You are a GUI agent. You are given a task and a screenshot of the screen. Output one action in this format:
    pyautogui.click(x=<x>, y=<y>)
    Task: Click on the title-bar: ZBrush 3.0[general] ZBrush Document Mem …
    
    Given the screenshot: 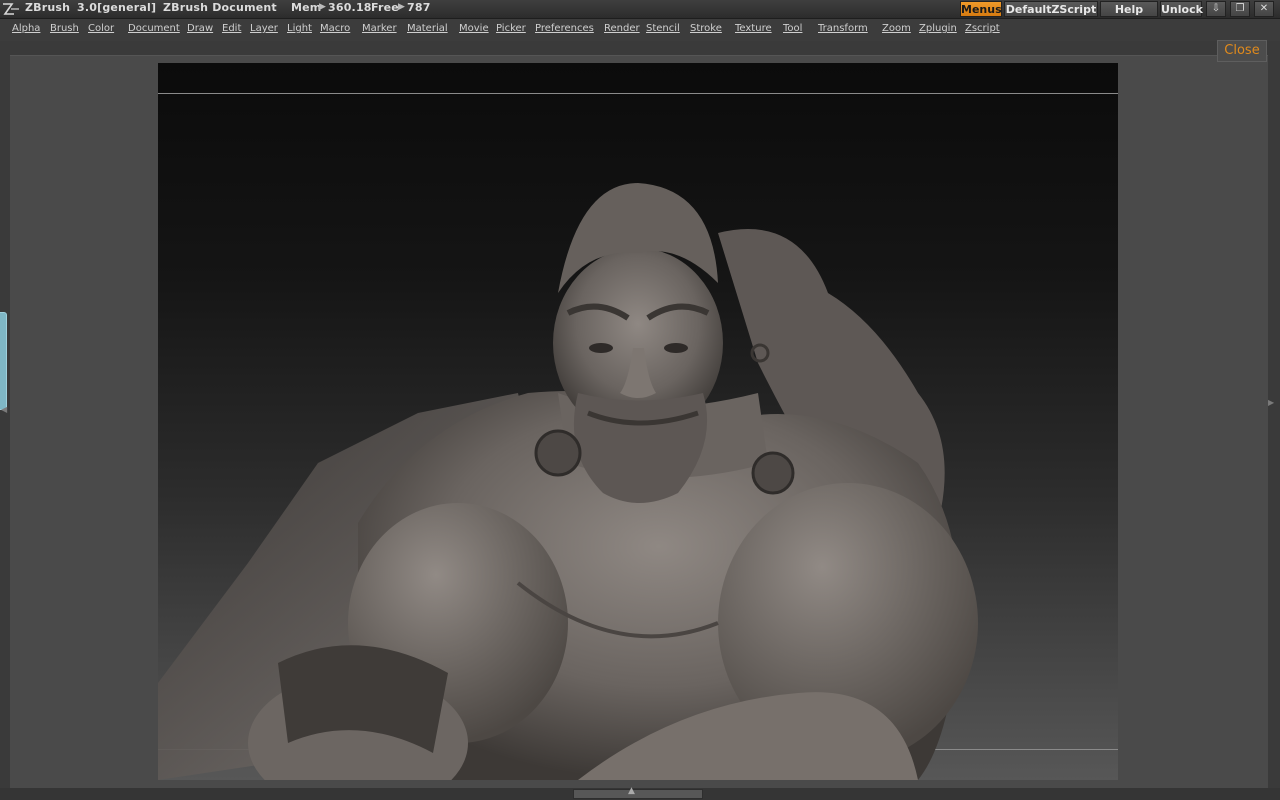 What is the action you would take?
    pyautogui.click(x=640, y=9)
    